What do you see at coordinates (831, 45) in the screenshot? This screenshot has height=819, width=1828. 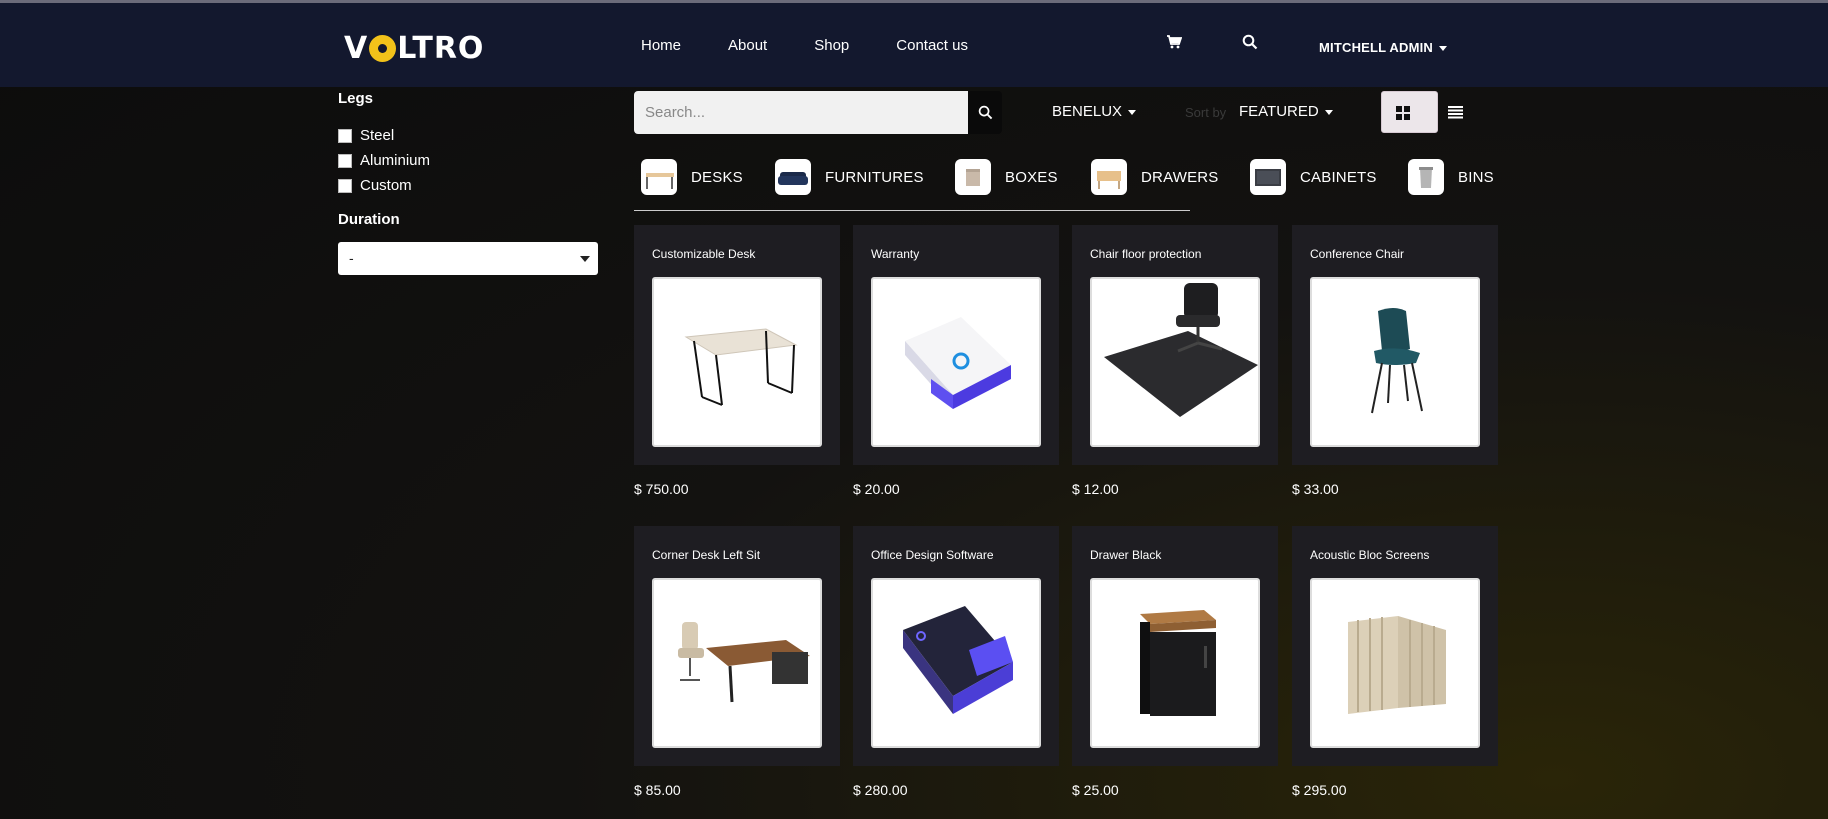 I see `nav-shop: Shop` at bounding box center [831, 45].